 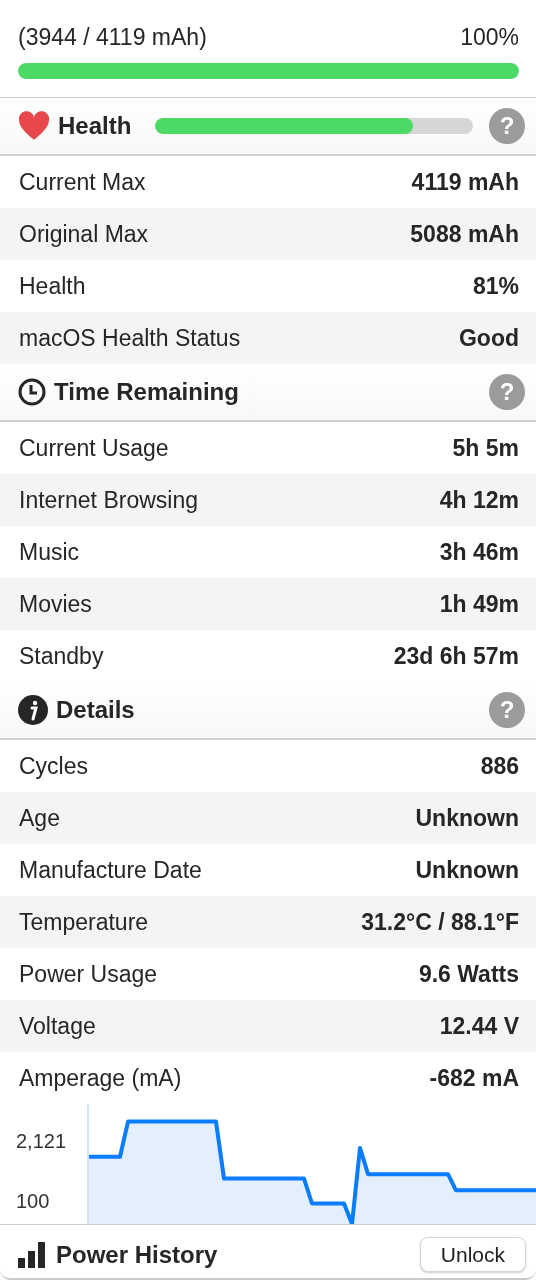 What do you see at coordinates (88, 974) in the screenshot?
I see `row-label: Power Usage` at bounding box center [88, 974].